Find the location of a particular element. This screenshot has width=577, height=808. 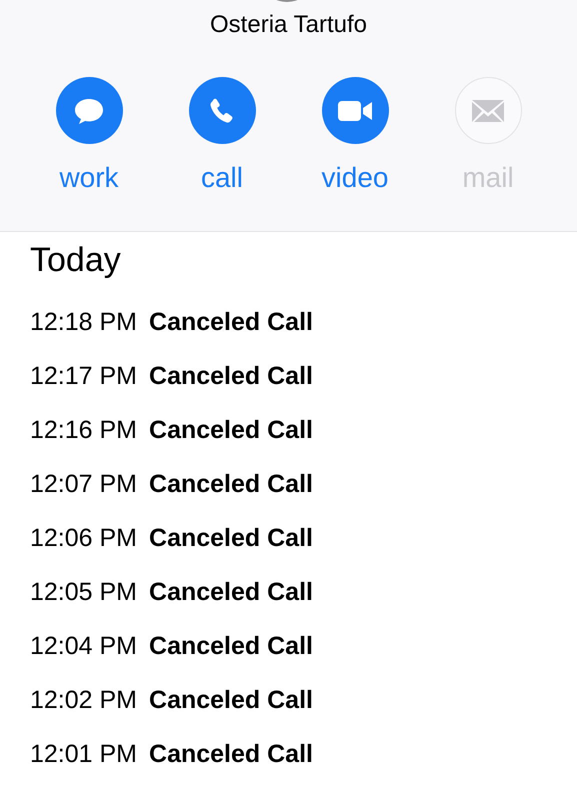

envelope-icon is located at coordinates (488, 110).